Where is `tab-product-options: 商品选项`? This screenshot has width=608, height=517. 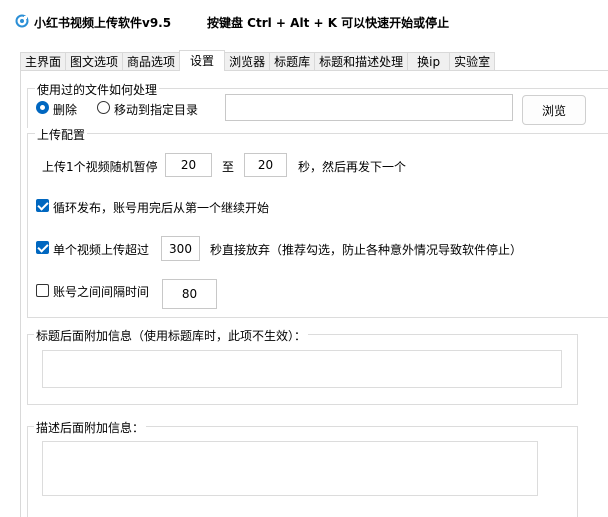
tab-product-options: 商品选项 is located at coordinates (151, 61).